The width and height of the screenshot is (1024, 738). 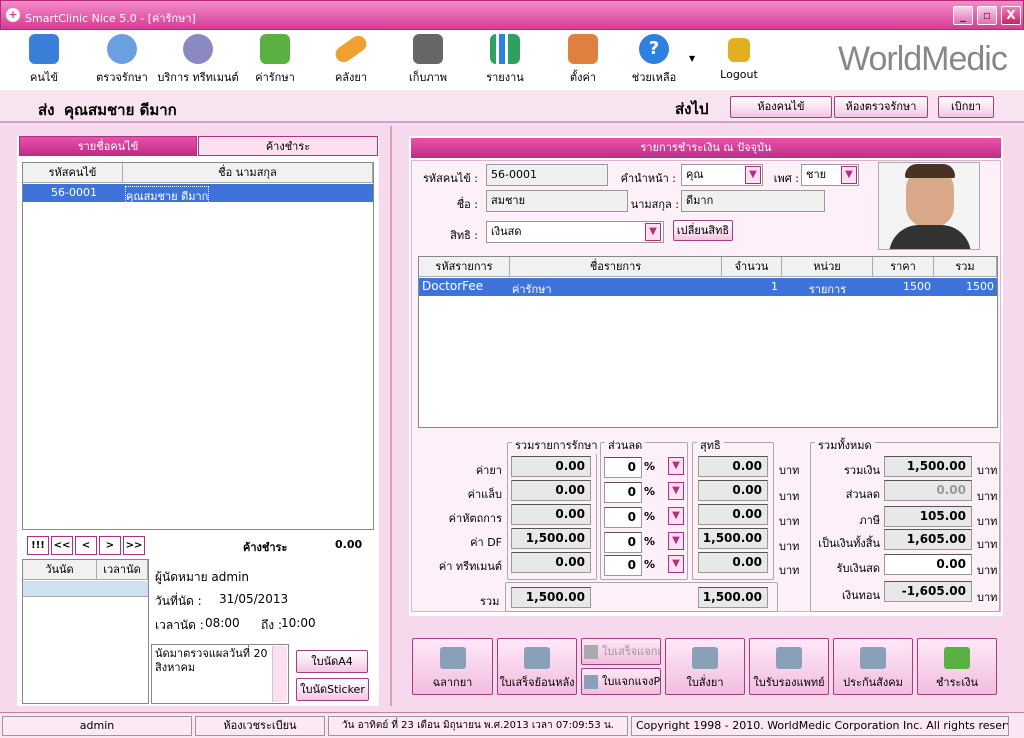 What do you see at coordinates (849, 175) in the screenshot?
I see `sex-dropdown-icon: ▼` at bounding box center [849, 175].